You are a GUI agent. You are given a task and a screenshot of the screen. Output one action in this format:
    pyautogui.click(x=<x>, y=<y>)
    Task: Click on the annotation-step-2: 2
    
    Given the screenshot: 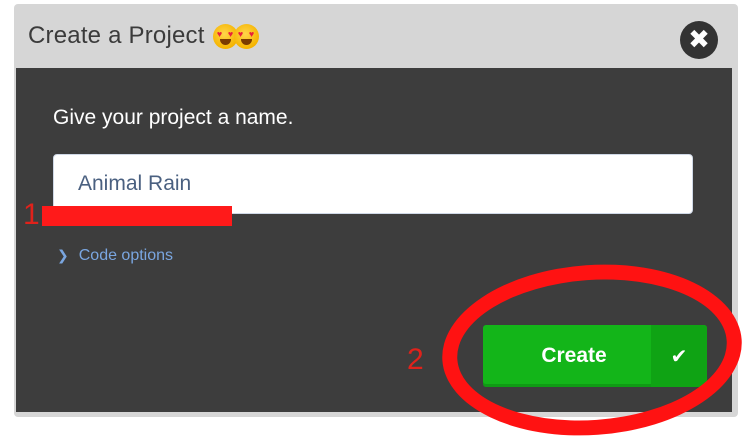 What is the action you would take?
    pyautogui.click(x=415, y=359)
    